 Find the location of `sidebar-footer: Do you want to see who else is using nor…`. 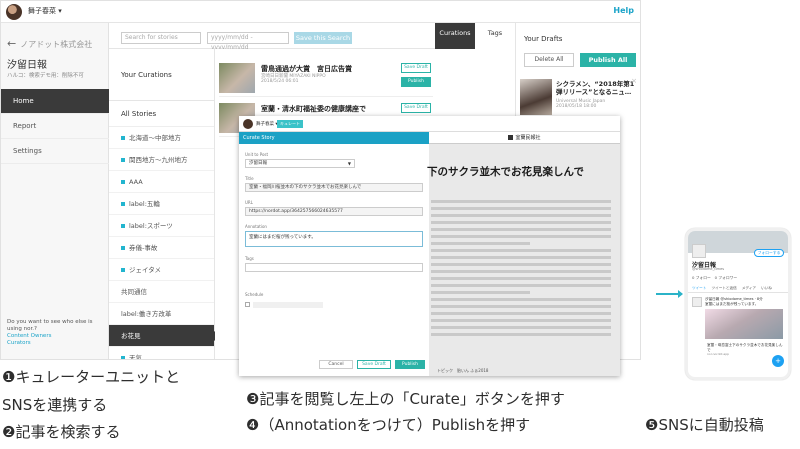

sidebar-footer: Do you want to see who else is using nor… is located at coordinates (56, 333).